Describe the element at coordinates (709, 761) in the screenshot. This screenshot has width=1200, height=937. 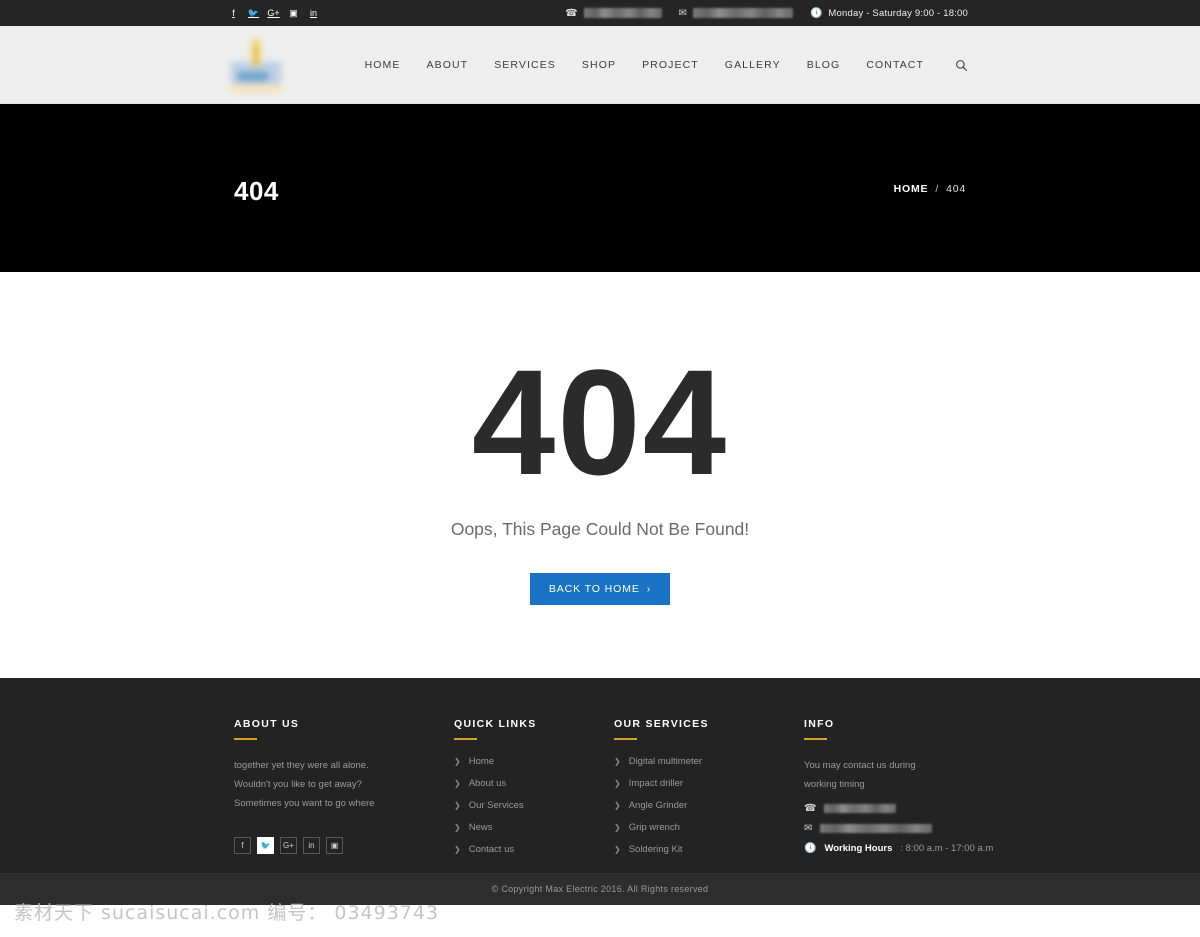
I see `list-item: ❯ Digital multimeter` at that location.